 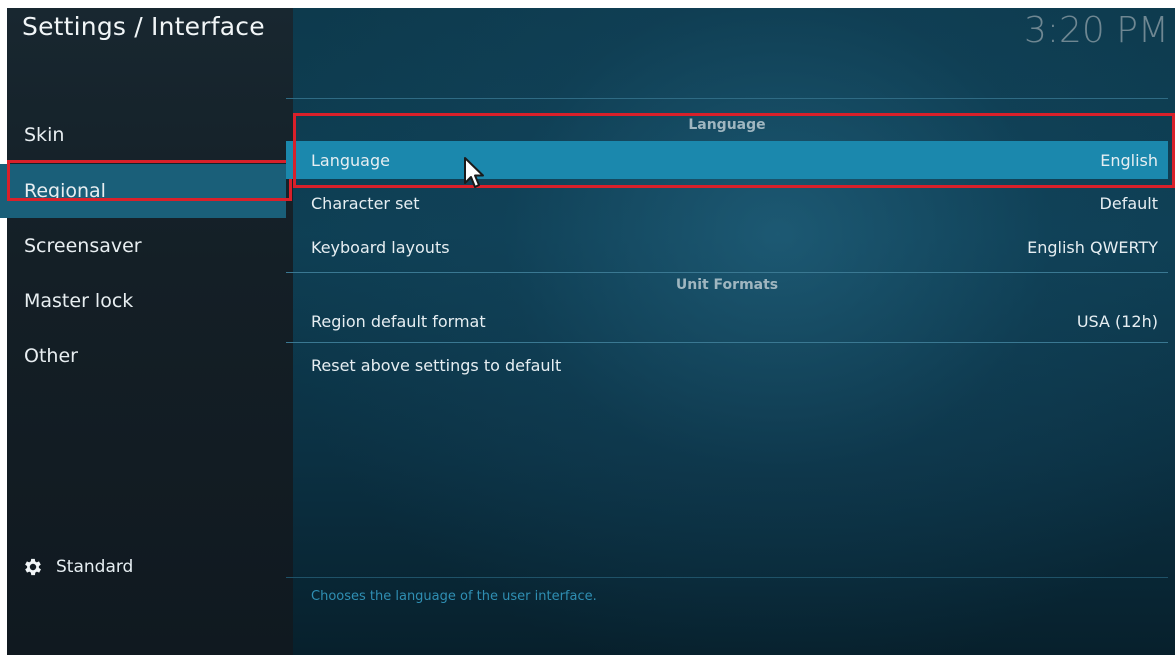 I want to click on footer-divider, so click(x=727, y=577).